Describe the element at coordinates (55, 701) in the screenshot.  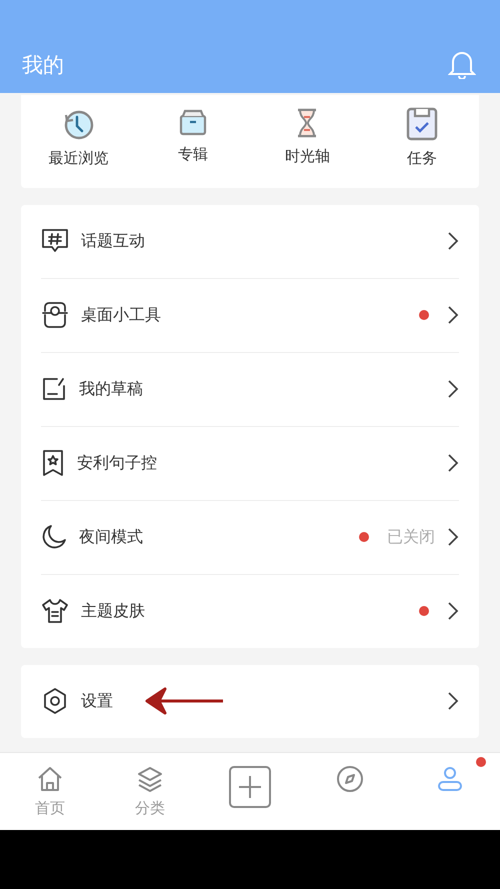
I see `settings-icon` at that location.